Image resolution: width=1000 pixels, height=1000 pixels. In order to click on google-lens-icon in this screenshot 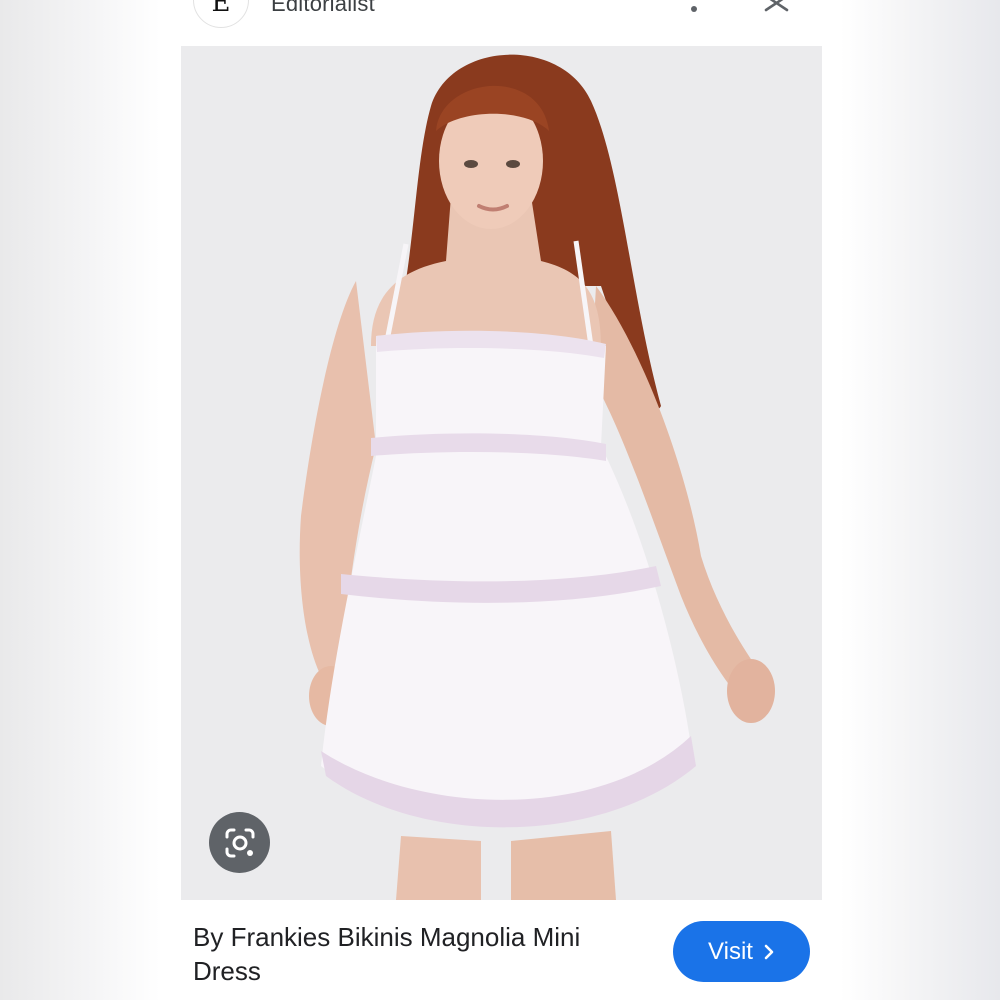, I will do `click(239, 842)`.